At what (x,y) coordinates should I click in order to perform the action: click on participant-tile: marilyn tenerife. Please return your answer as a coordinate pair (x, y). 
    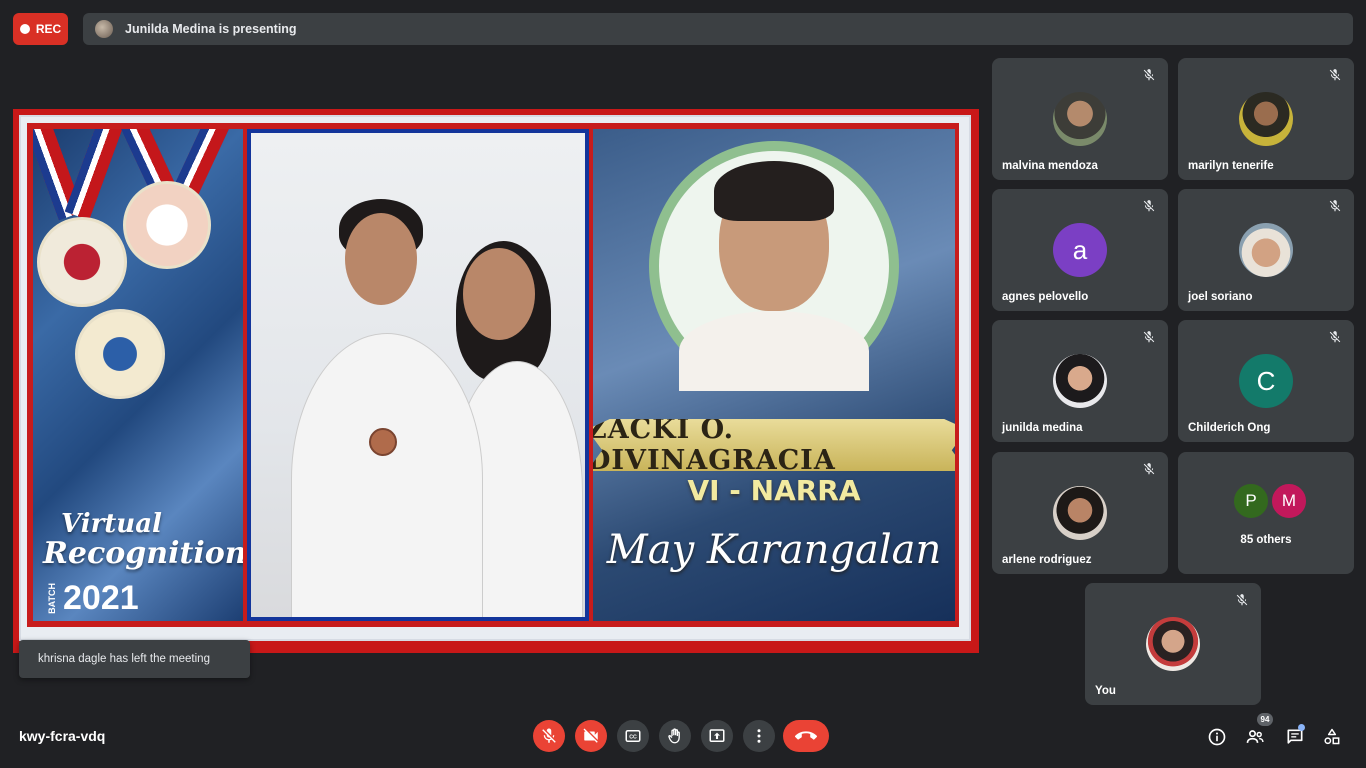
    Looking at the image, I should click on (1266, 119).